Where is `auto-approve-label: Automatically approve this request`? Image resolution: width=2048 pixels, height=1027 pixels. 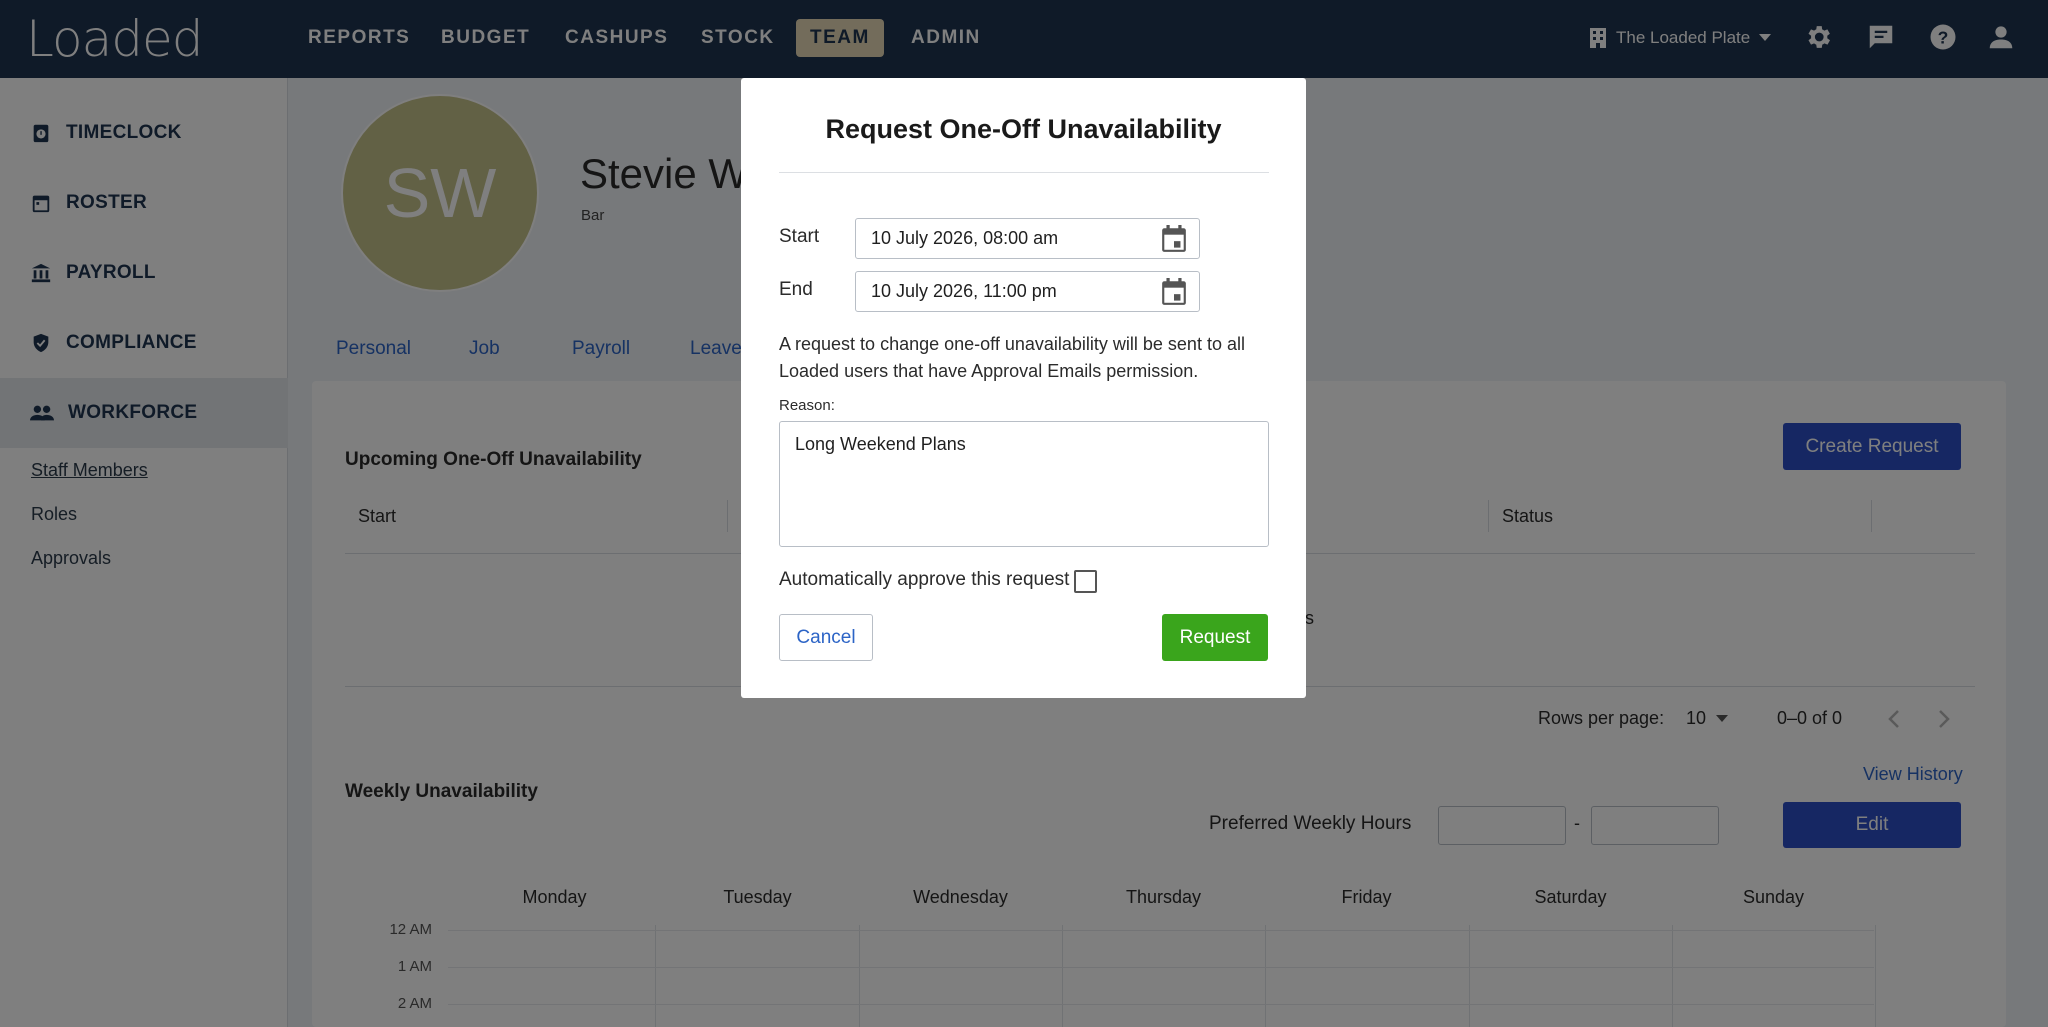 auto-approve-label: Automatically approve this request is located at coordinates (924, 579).